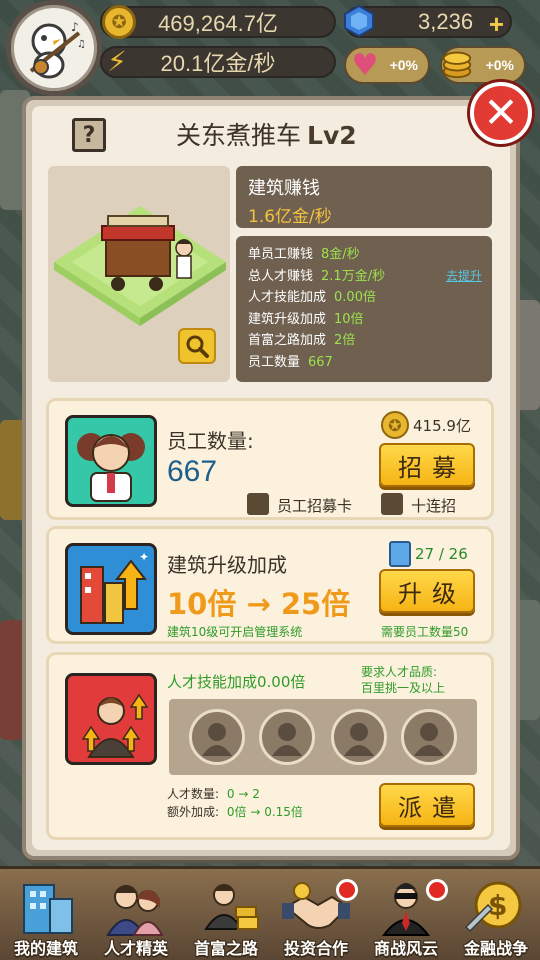 The image size is (540, 960). What do you see at coordinates (315, 948) in the screenshot?
I see `nav-label: 投资合作` at bounding box center [315, 948].